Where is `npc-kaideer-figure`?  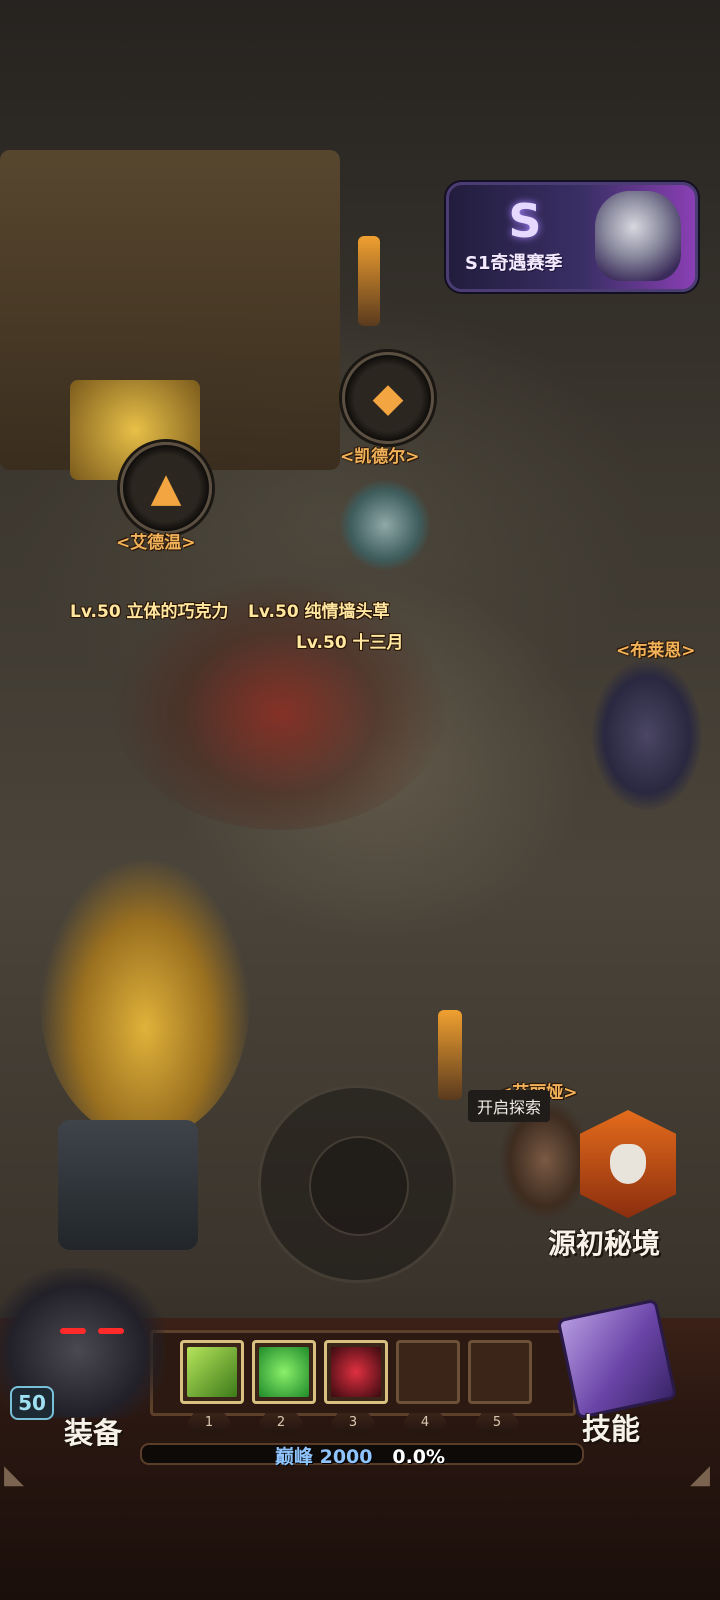
npc-kaideer-figure is located at coordinates (385, 525).